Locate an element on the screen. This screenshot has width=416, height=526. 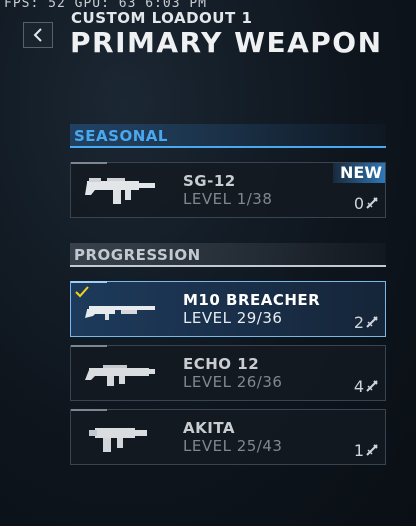
back-button is located at coordinates (38, 35).